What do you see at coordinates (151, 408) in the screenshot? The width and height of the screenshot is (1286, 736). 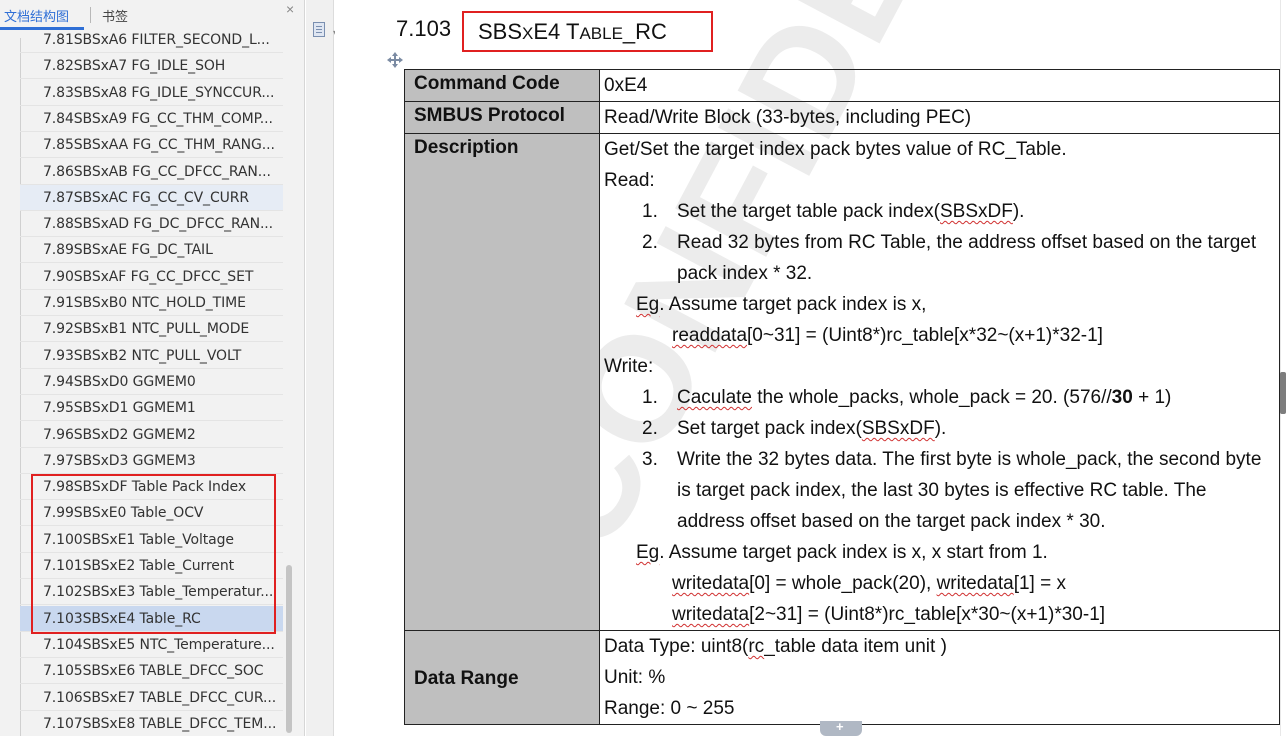 I see `outline-item: 7.95SBSxD1 GGMEM1` at bounding box center [151, 408].